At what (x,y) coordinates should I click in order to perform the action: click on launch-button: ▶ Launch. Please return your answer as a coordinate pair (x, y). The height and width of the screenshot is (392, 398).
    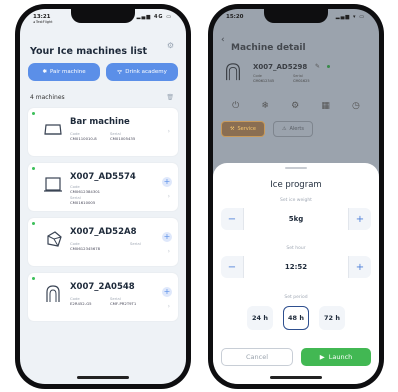
    Looking at the image, I should click on (336, 357).